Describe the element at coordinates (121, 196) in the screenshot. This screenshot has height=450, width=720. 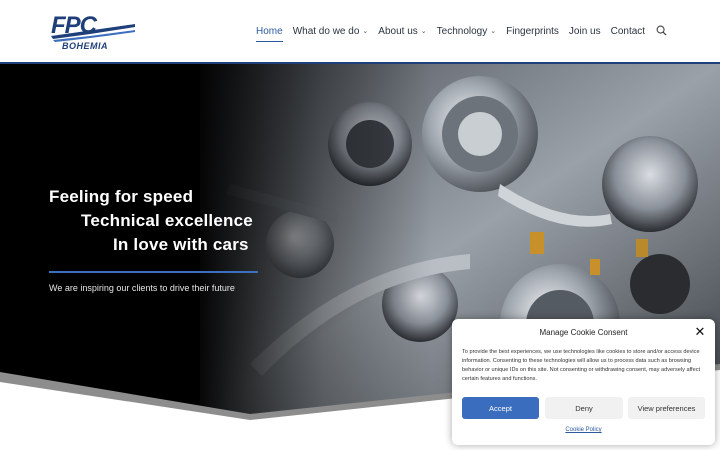
I see `hero-headline-1: Feeling for speed` at that location.